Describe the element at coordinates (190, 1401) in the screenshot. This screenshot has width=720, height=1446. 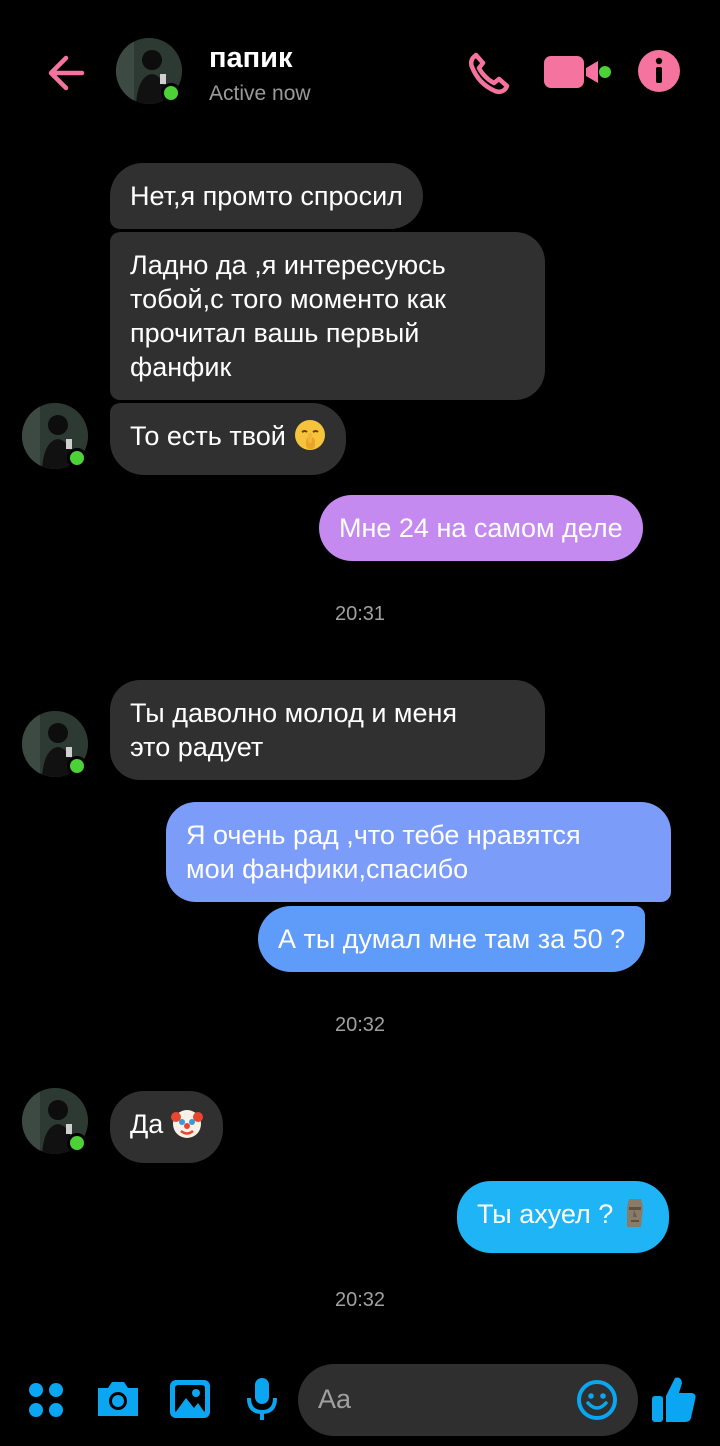
I see `image-icon` at that location.